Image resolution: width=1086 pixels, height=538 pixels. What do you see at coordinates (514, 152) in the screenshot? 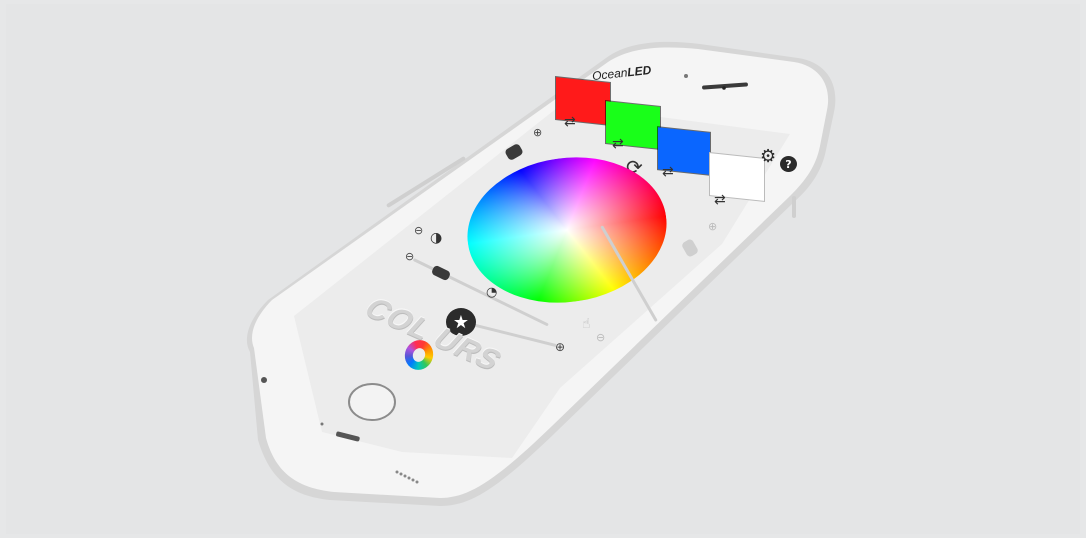
I see `brightness-slider-thumb` at bounding box center [514, 152].